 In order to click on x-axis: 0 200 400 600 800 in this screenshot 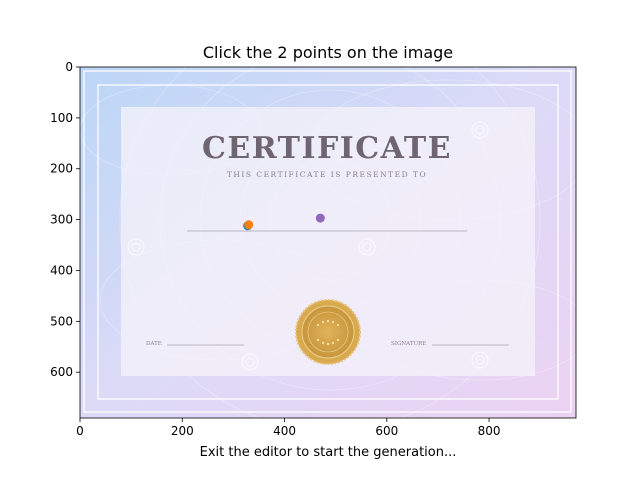, I will do `click(288, 428)`.